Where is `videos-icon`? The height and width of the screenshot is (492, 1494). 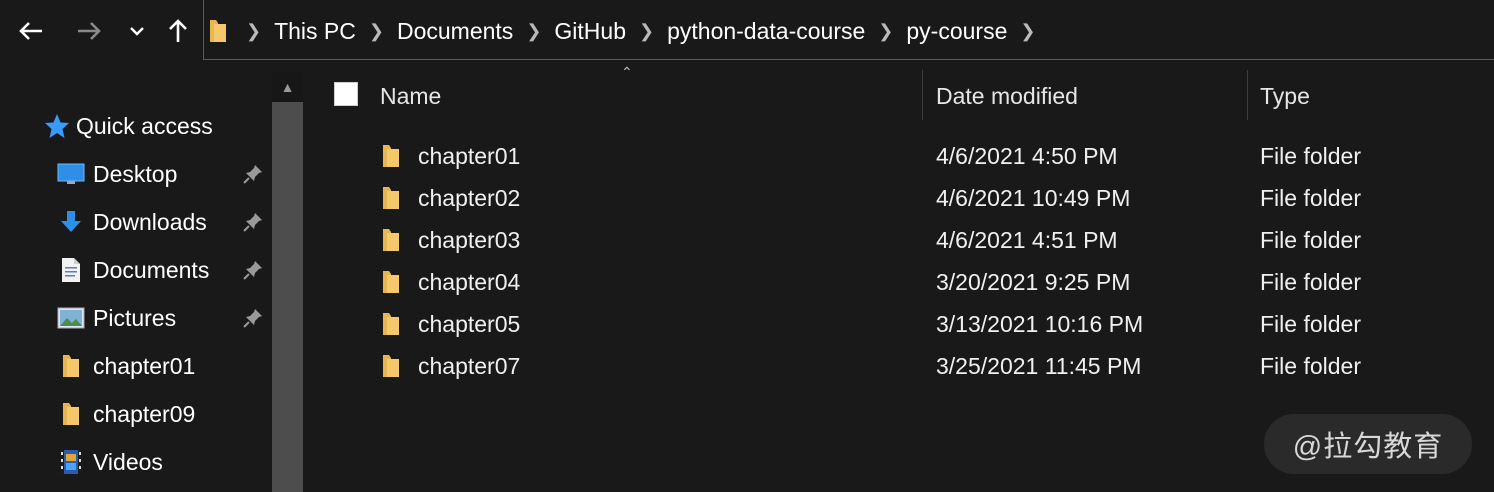 videos-icon is located at coordinates (71, 462).